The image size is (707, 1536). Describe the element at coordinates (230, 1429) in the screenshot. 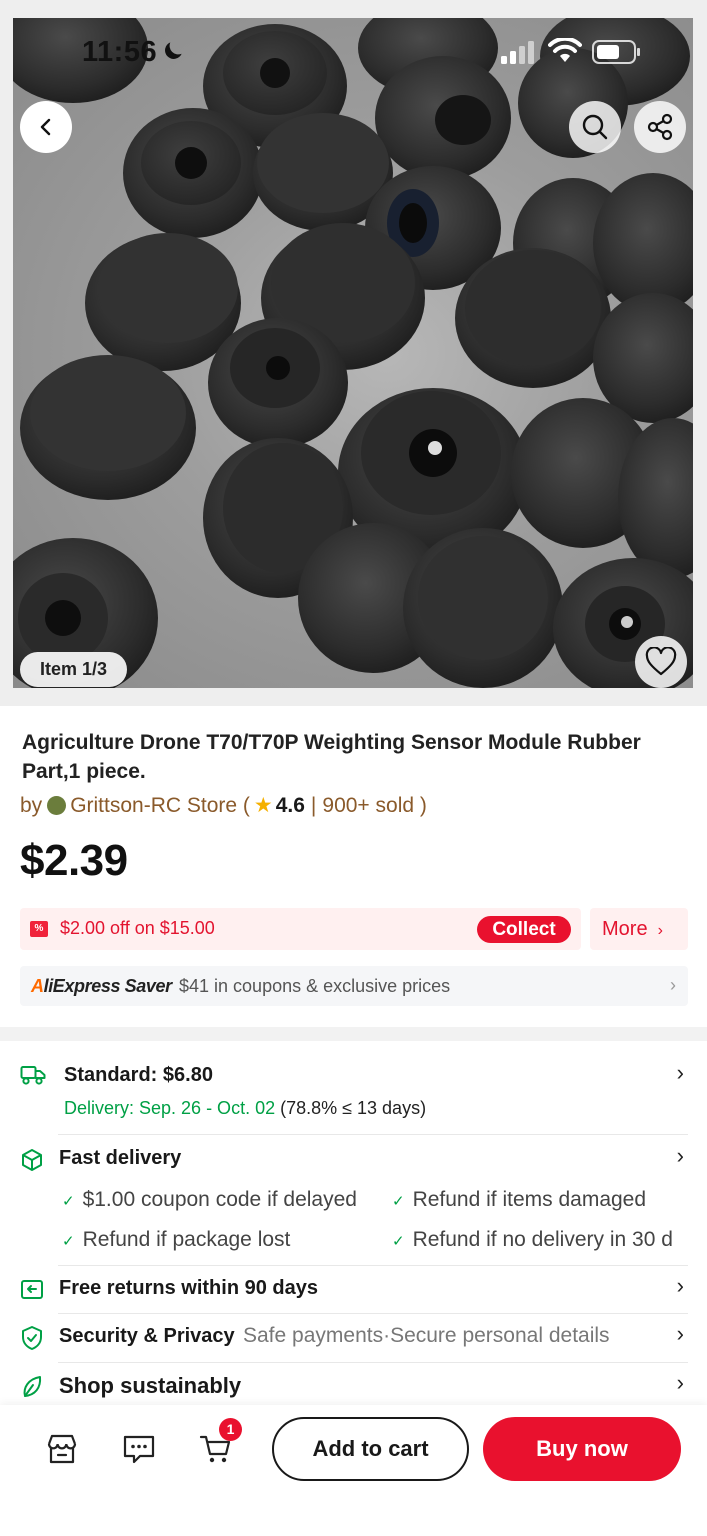

I see `cart-count-badge: 1` at that location.